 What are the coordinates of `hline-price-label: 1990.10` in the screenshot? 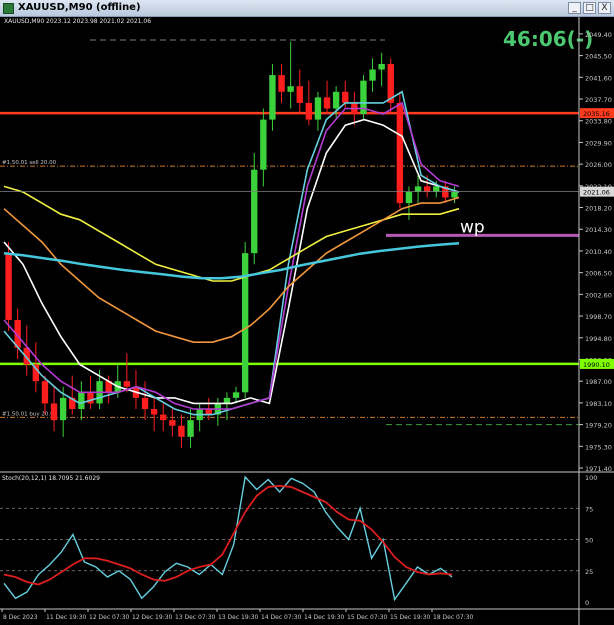 It's located at (596, 365).